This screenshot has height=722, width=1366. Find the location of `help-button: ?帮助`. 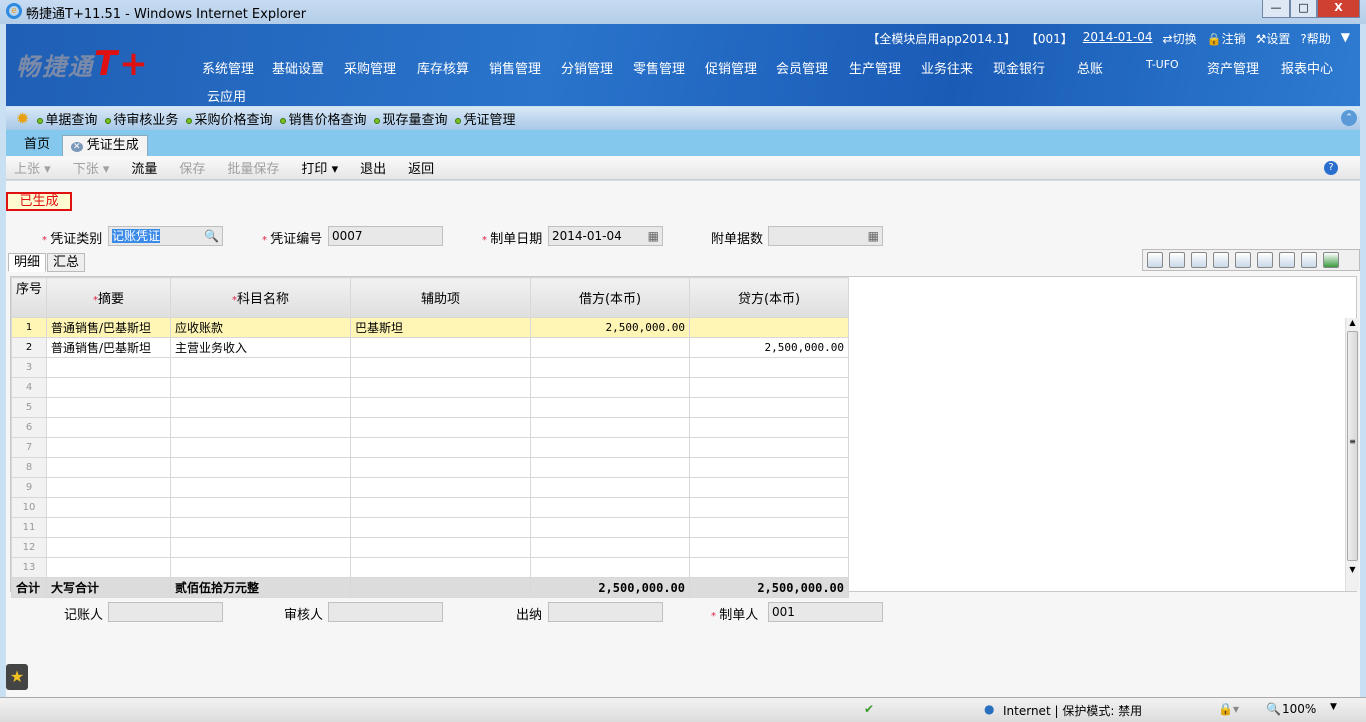

help-button: ?帮助 is located at coordinates (1315, 38).